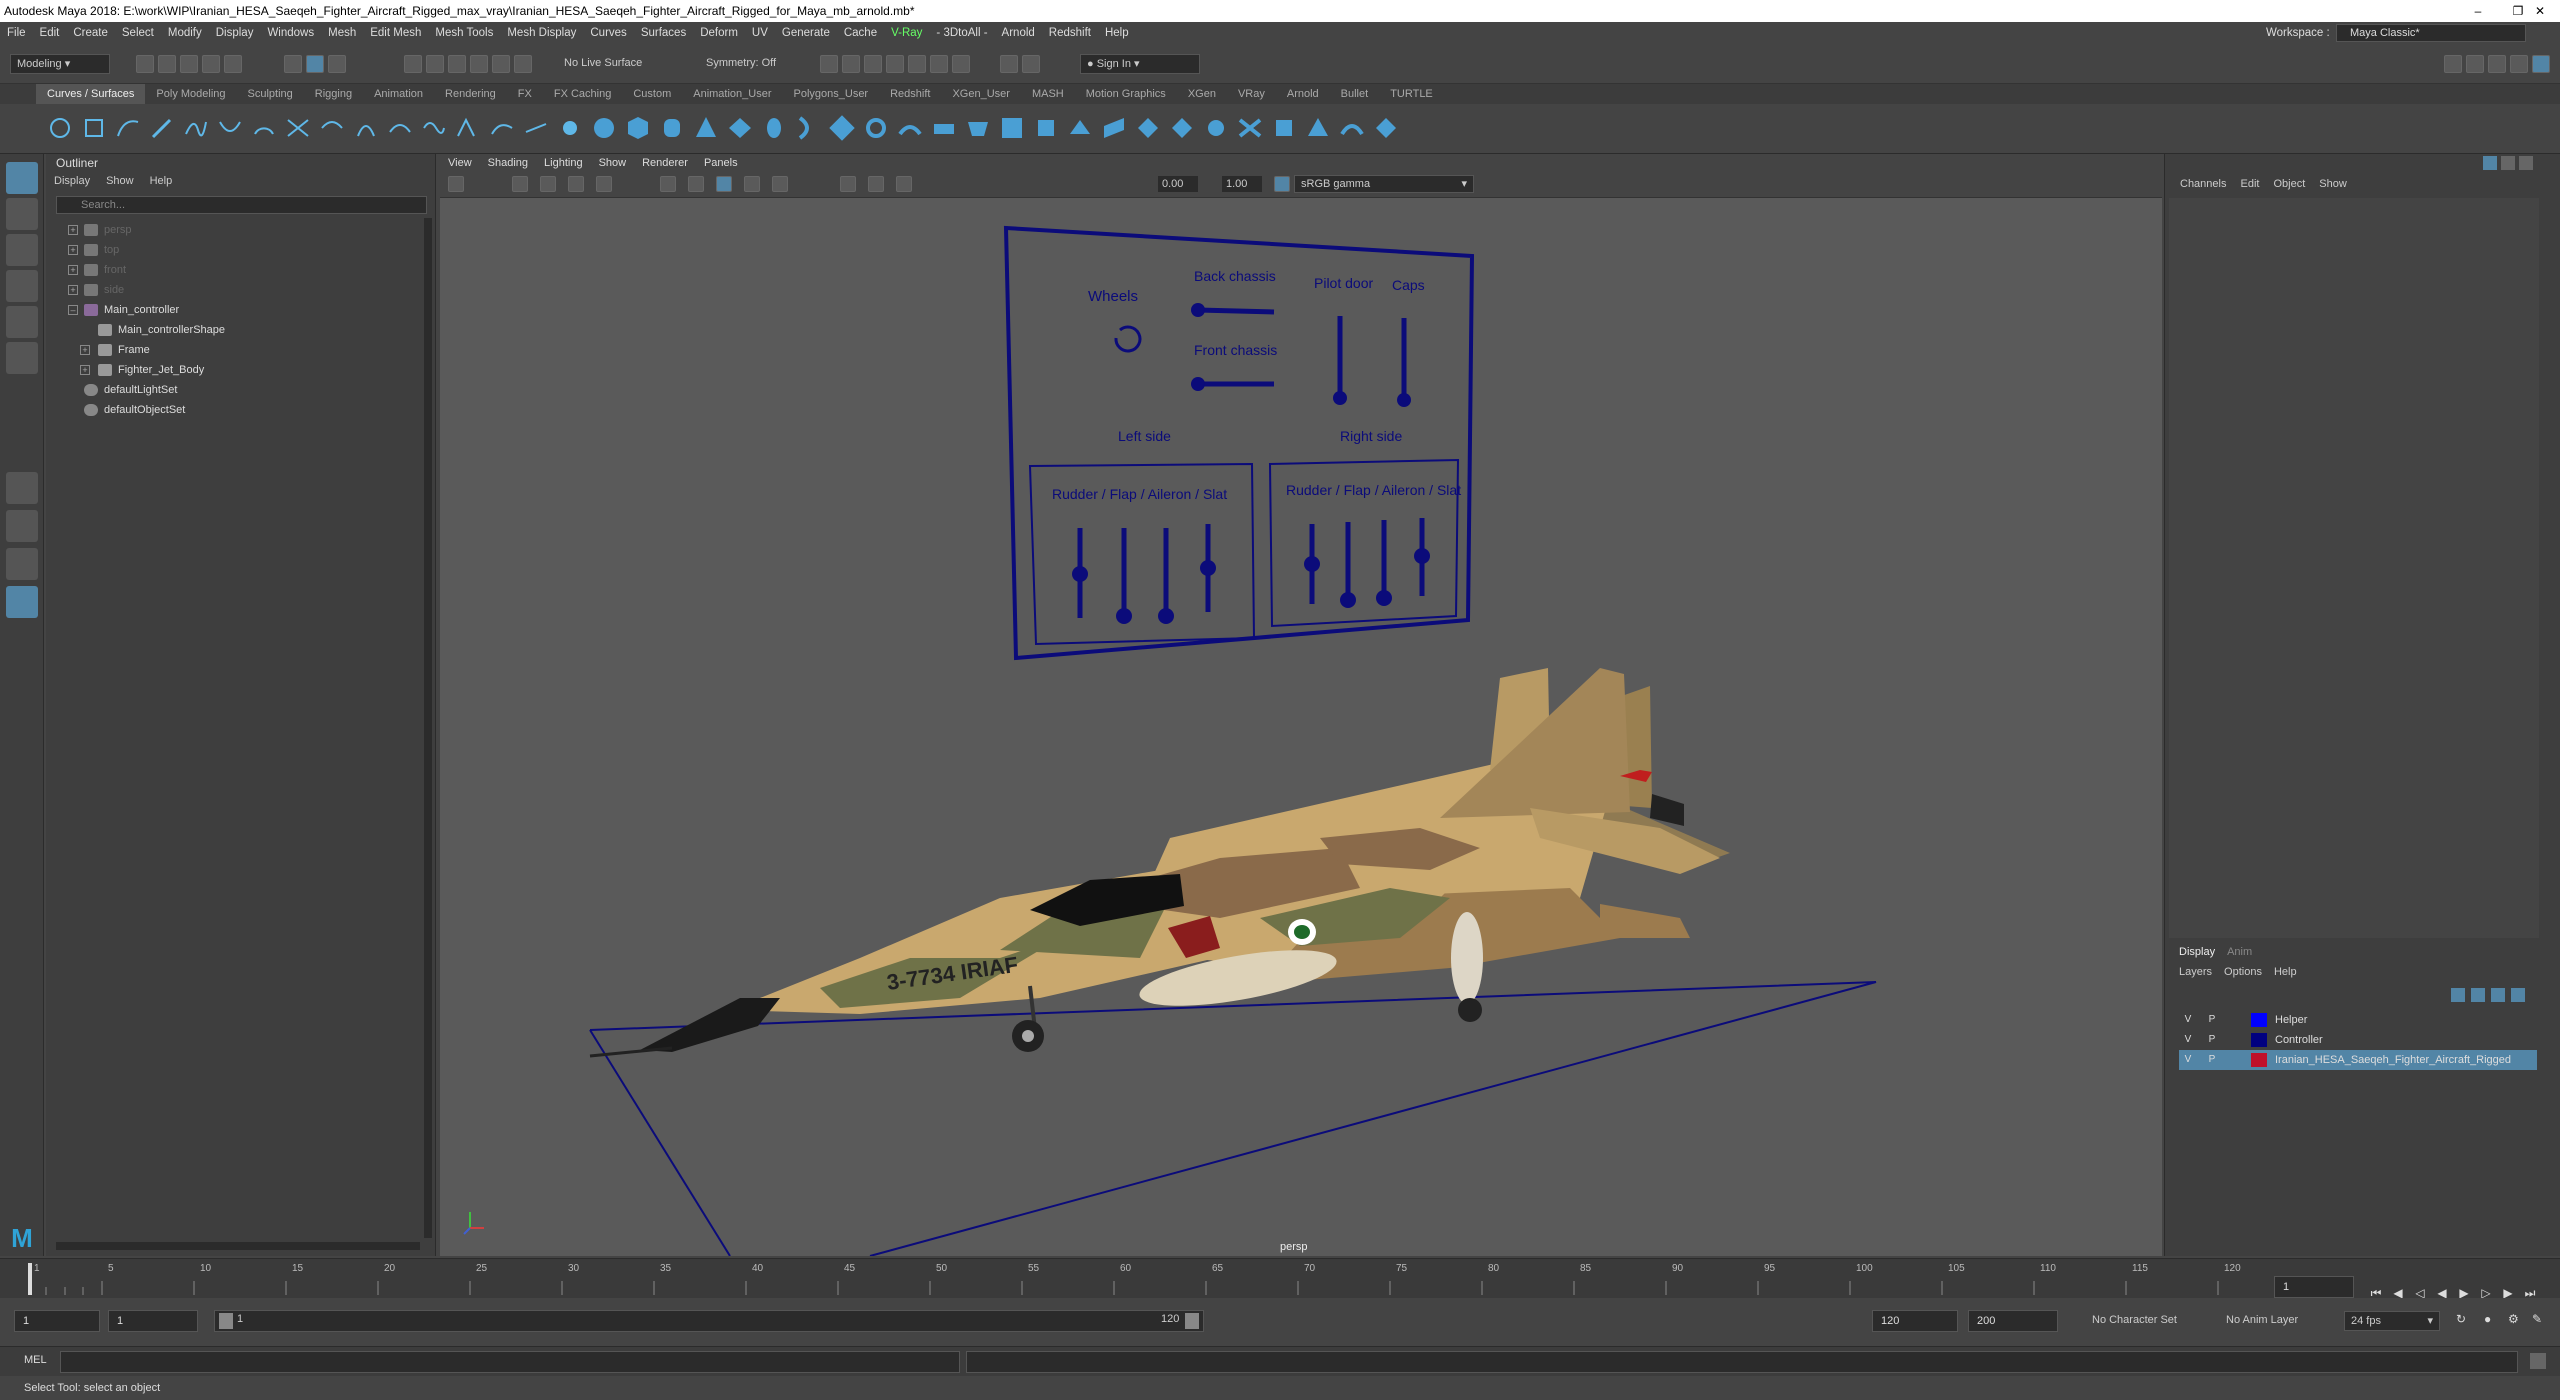 The image size is (2560, 1400). I want to click on offset-curve-icon, so click(434, 128).